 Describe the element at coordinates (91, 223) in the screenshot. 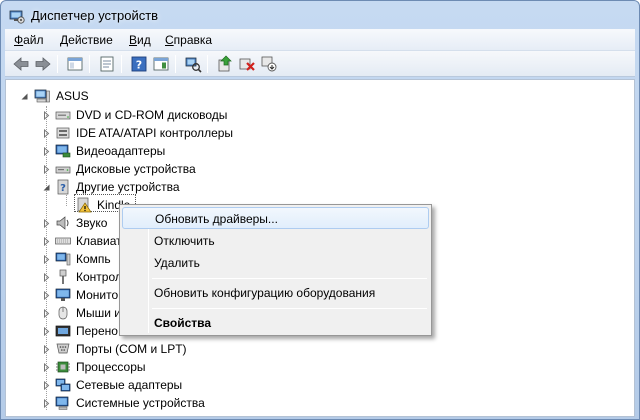

I see `tree-item-label: Звуко` at that location.